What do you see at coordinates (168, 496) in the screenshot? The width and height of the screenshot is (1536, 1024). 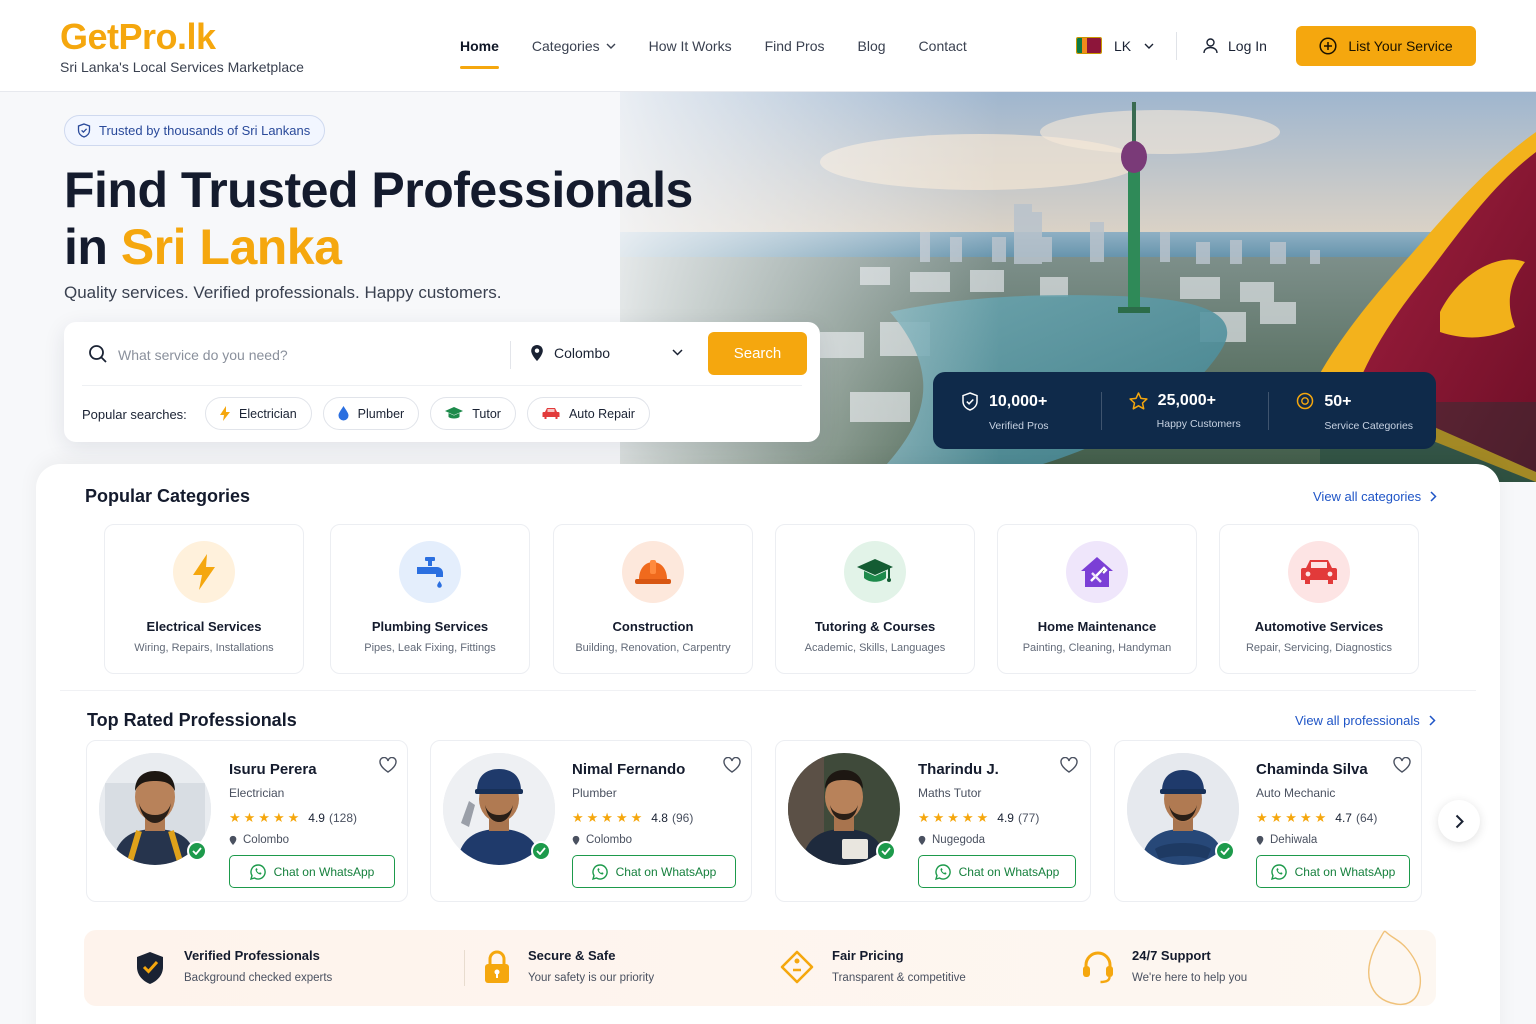 I see `popular-categories-title: Popular Categories` at bounding box center [168, 496].